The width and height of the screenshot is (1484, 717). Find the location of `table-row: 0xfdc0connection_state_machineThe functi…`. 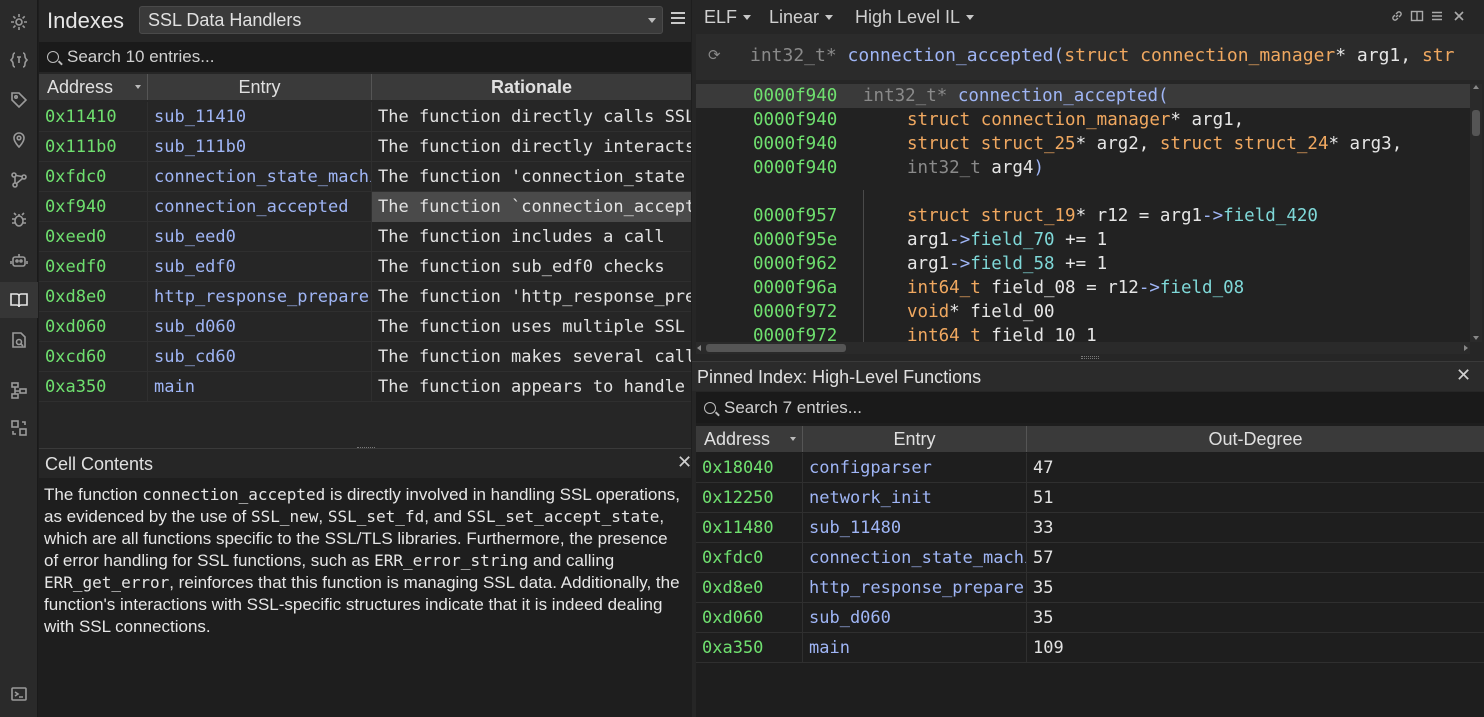

table-row: 0xfdc0connection_state_machineThe functi… is located at coordinates (365, 176).